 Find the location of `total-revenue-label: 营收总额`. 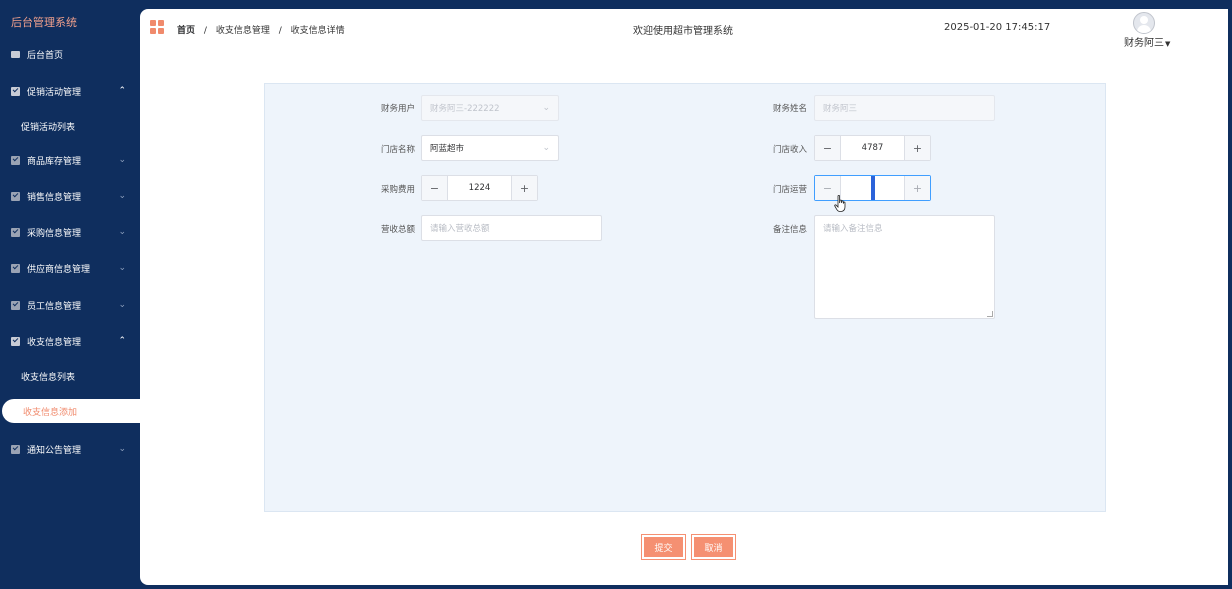

total-revenue-label: 营收总额 is located at coordinates (397, 230).